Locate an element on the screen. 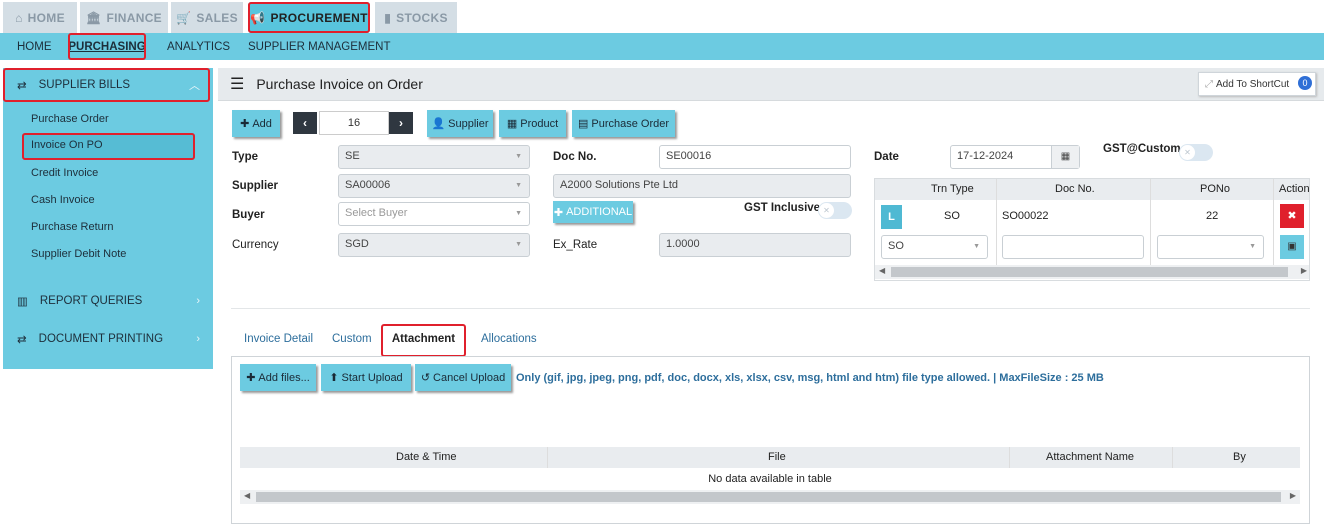 The image size is (1324, 529). start-upload-button: ⬆ Start Upload is located at coordinates (366, 377).